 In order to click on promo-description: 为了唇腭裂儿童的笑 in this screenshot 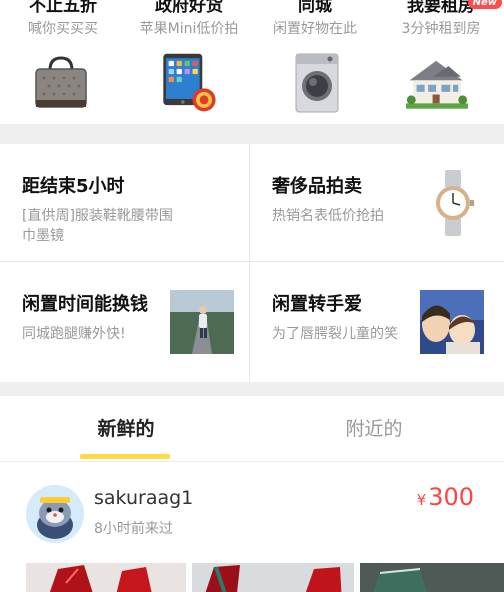, I will do `click(335, 334)`.